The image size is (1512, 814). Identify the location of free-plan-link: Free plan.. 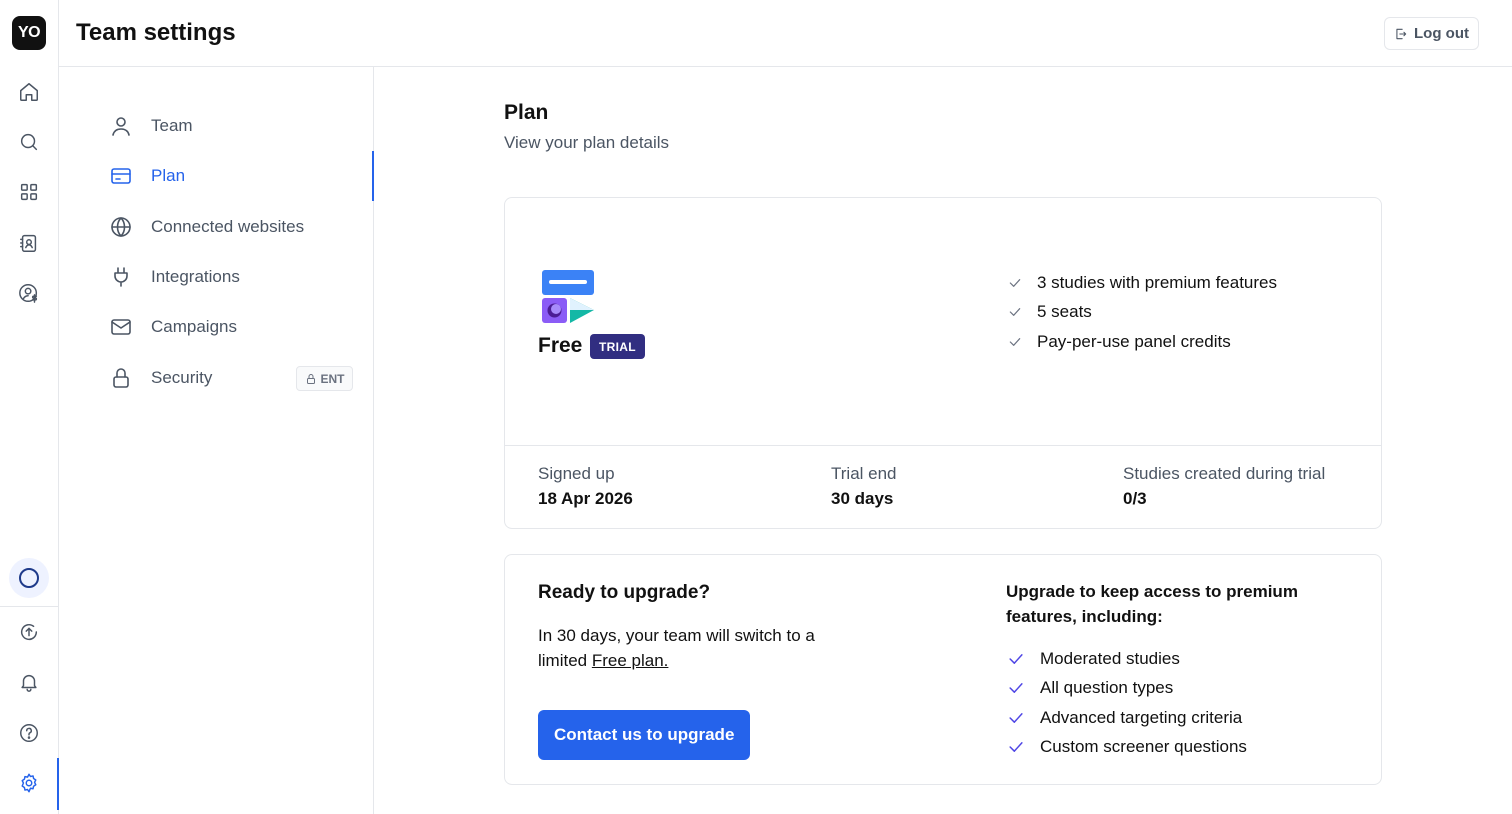
(630, 660).